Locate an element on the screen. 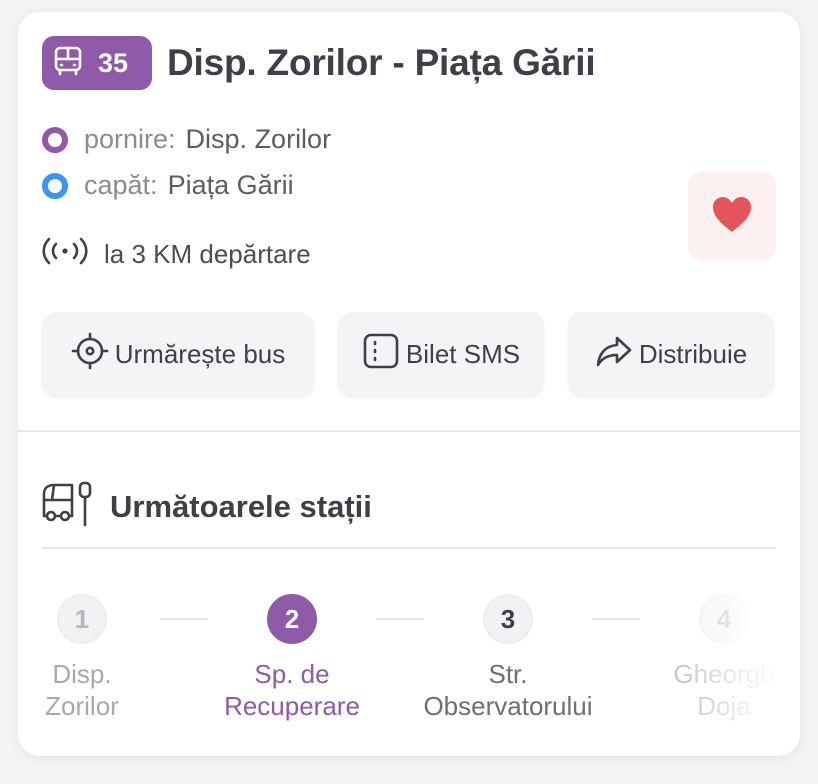 This screenshot has width=818, height=784. stop-number: 3 is located at coordinates (508, 619).